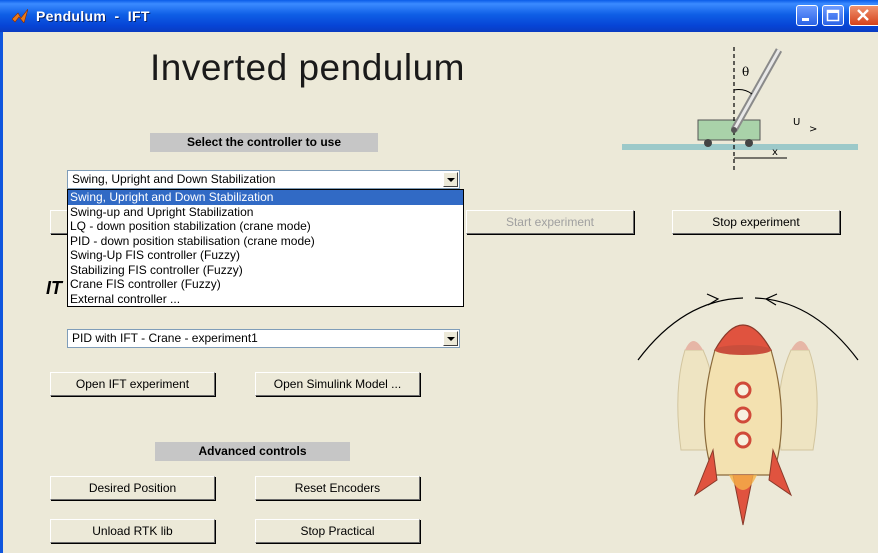 The image size is (878, 553). What do you see at coordinates (265, 270) in the screenshot?
I see `dropdown-option: Stabilizing FIS controller (Fuzzy)` at bounding box center [265, 270].